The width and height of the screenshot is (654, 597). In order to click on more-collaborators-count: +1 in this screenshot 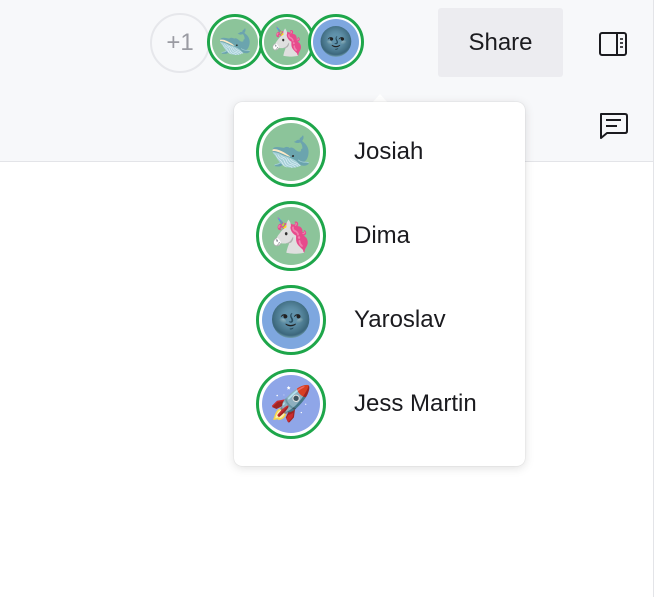, I will do `click(180, 43)`.